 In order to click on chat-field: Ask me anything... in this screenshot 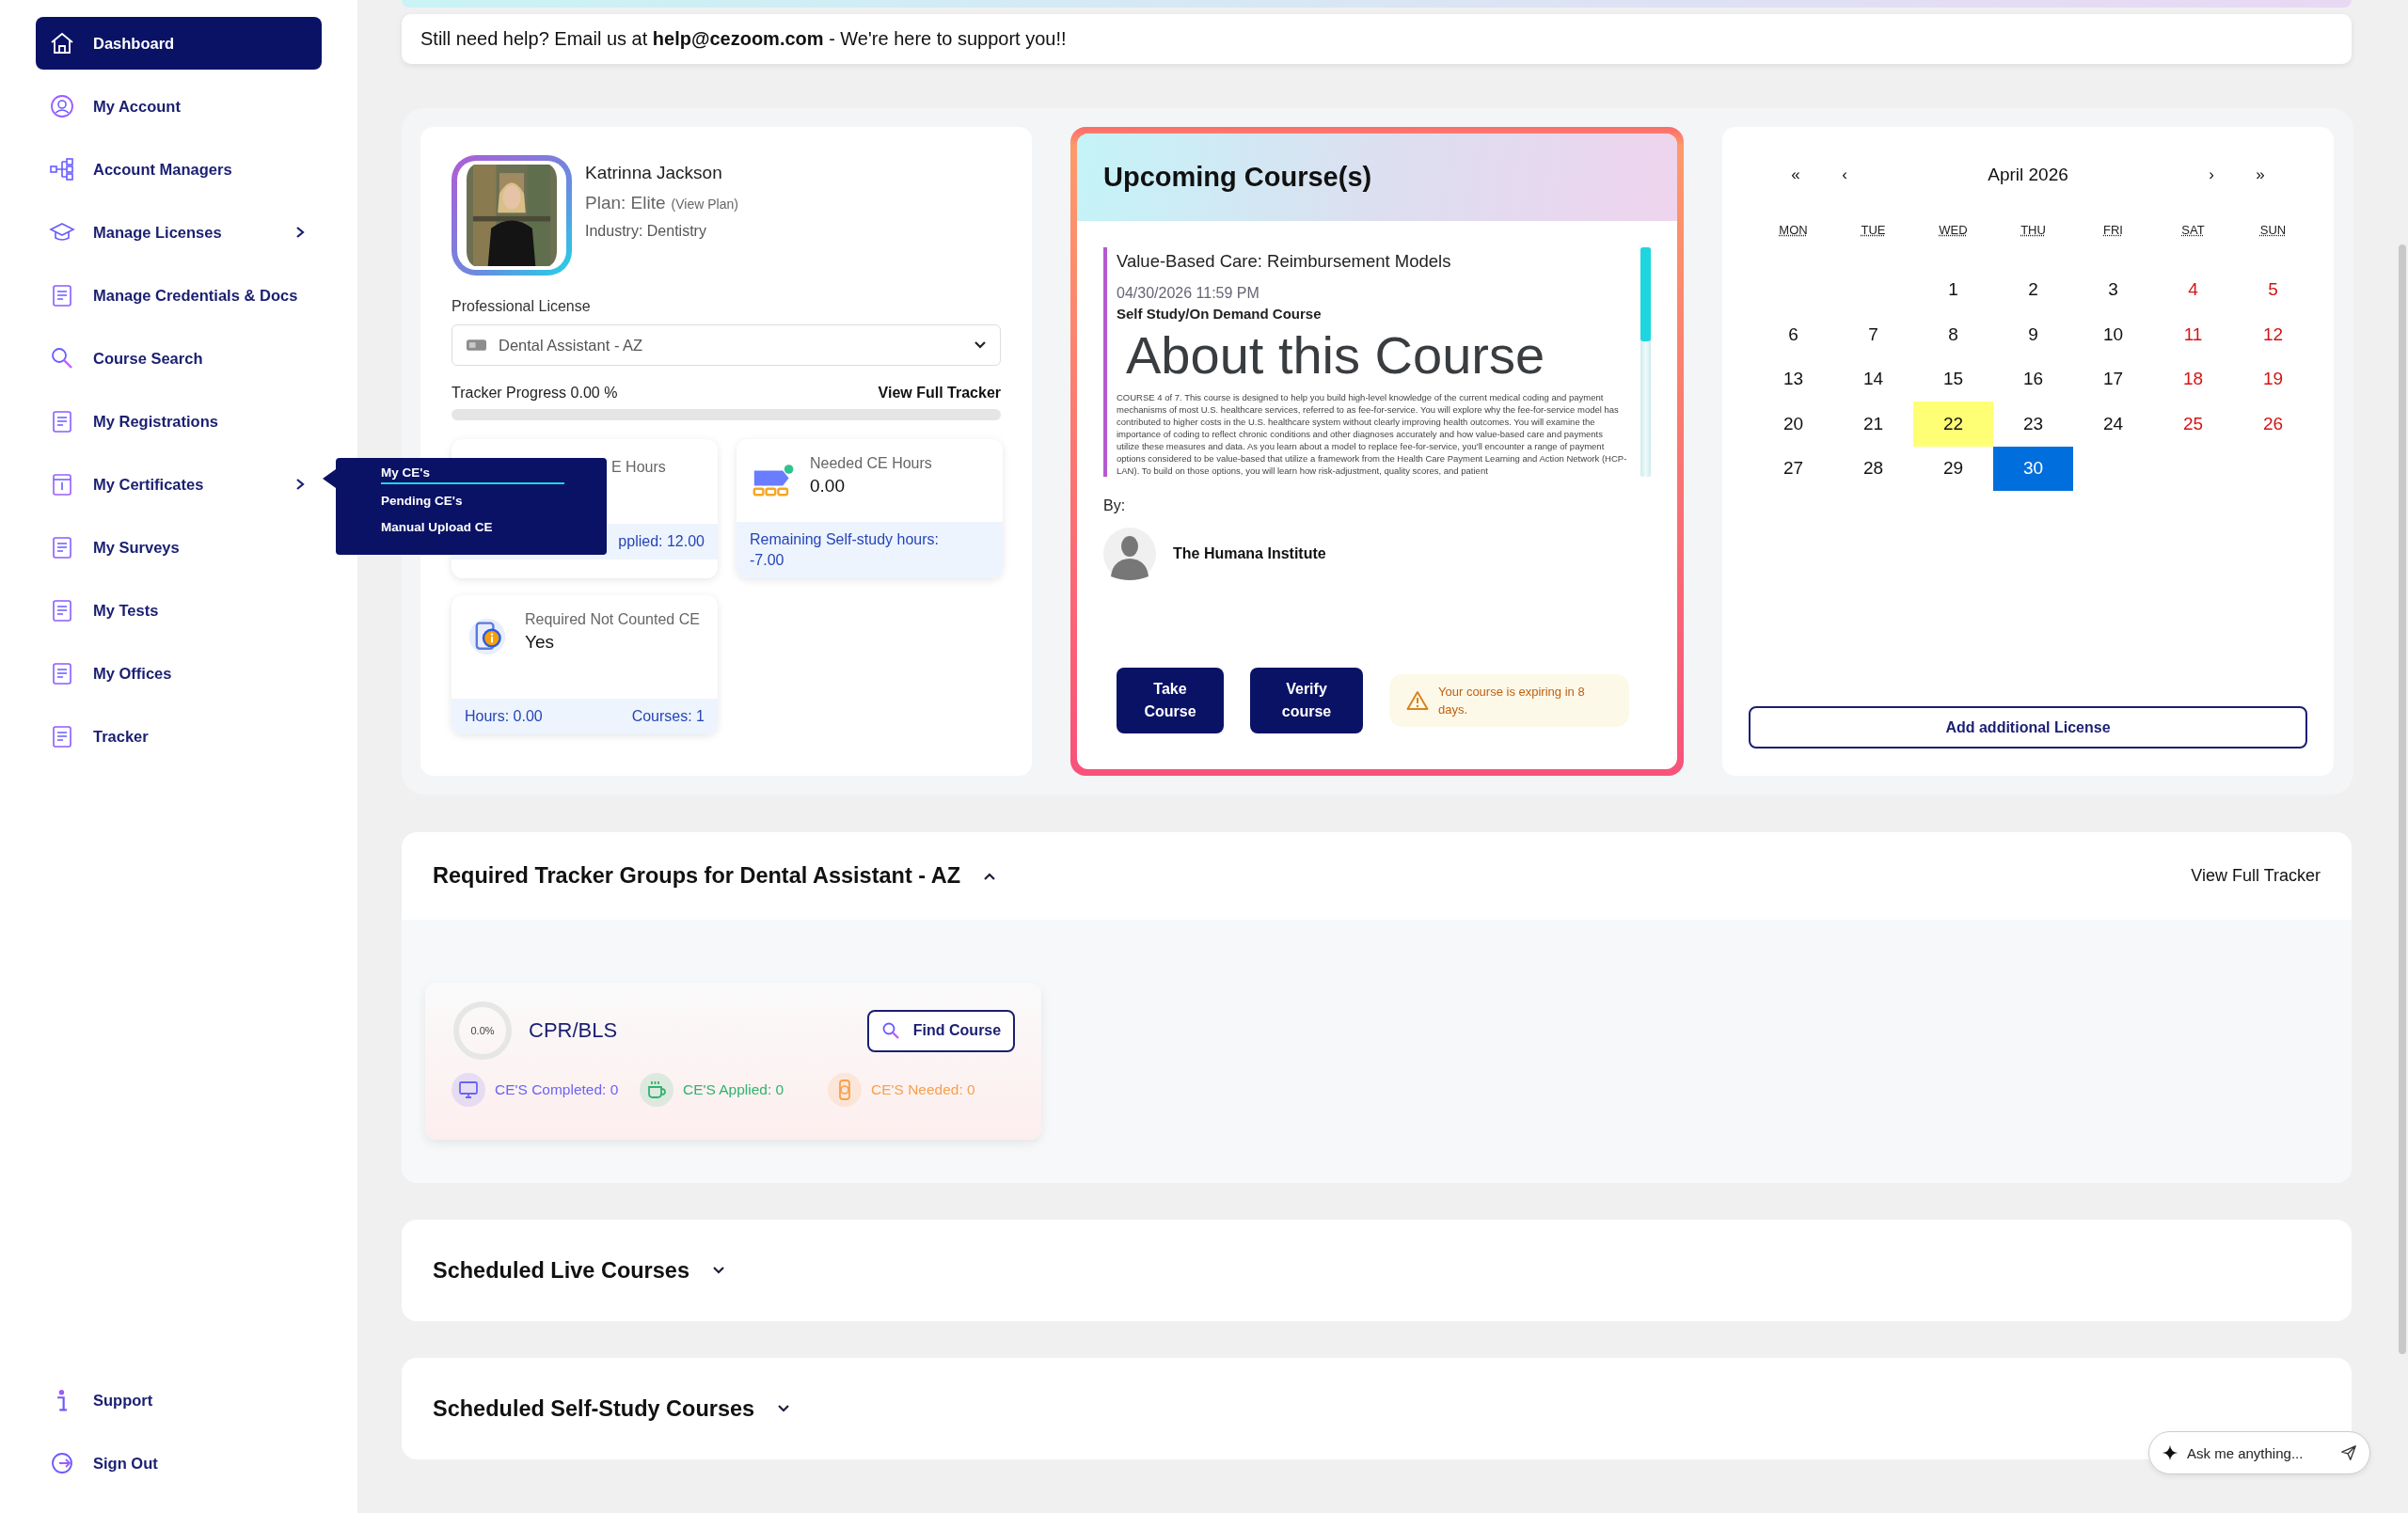, I will do `click(2259, 1452)`.